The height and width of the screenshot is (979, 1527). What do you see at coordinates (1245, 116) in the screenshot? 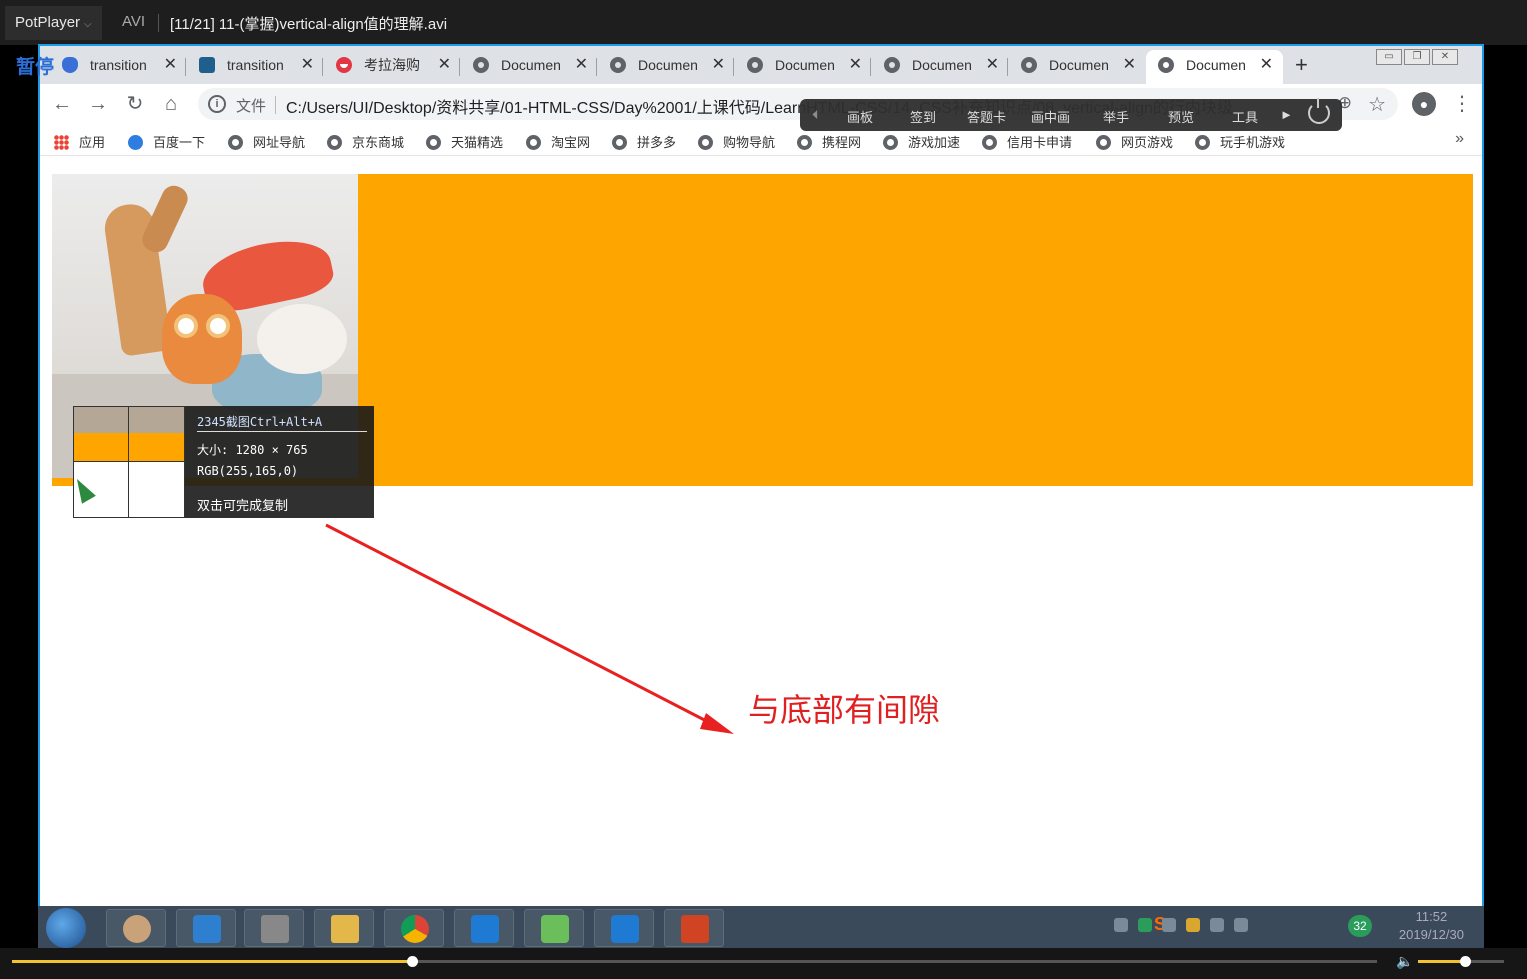
I see `toolbar-item: 工具` at bounding box center [1245, 116].